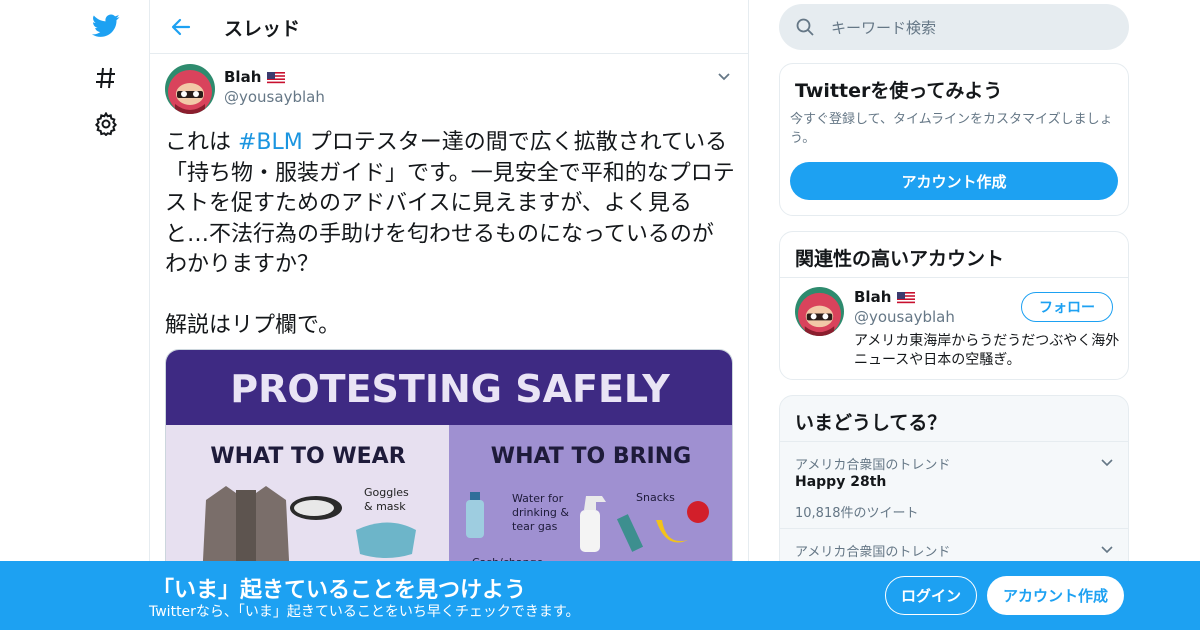 The width and height of the screenshot is (1200, 630). What do you see at coordinates (307, 456) in the screenshot?
I see `image-left-heading: WHAT TO WEAR` at bounding box center [307, 456].